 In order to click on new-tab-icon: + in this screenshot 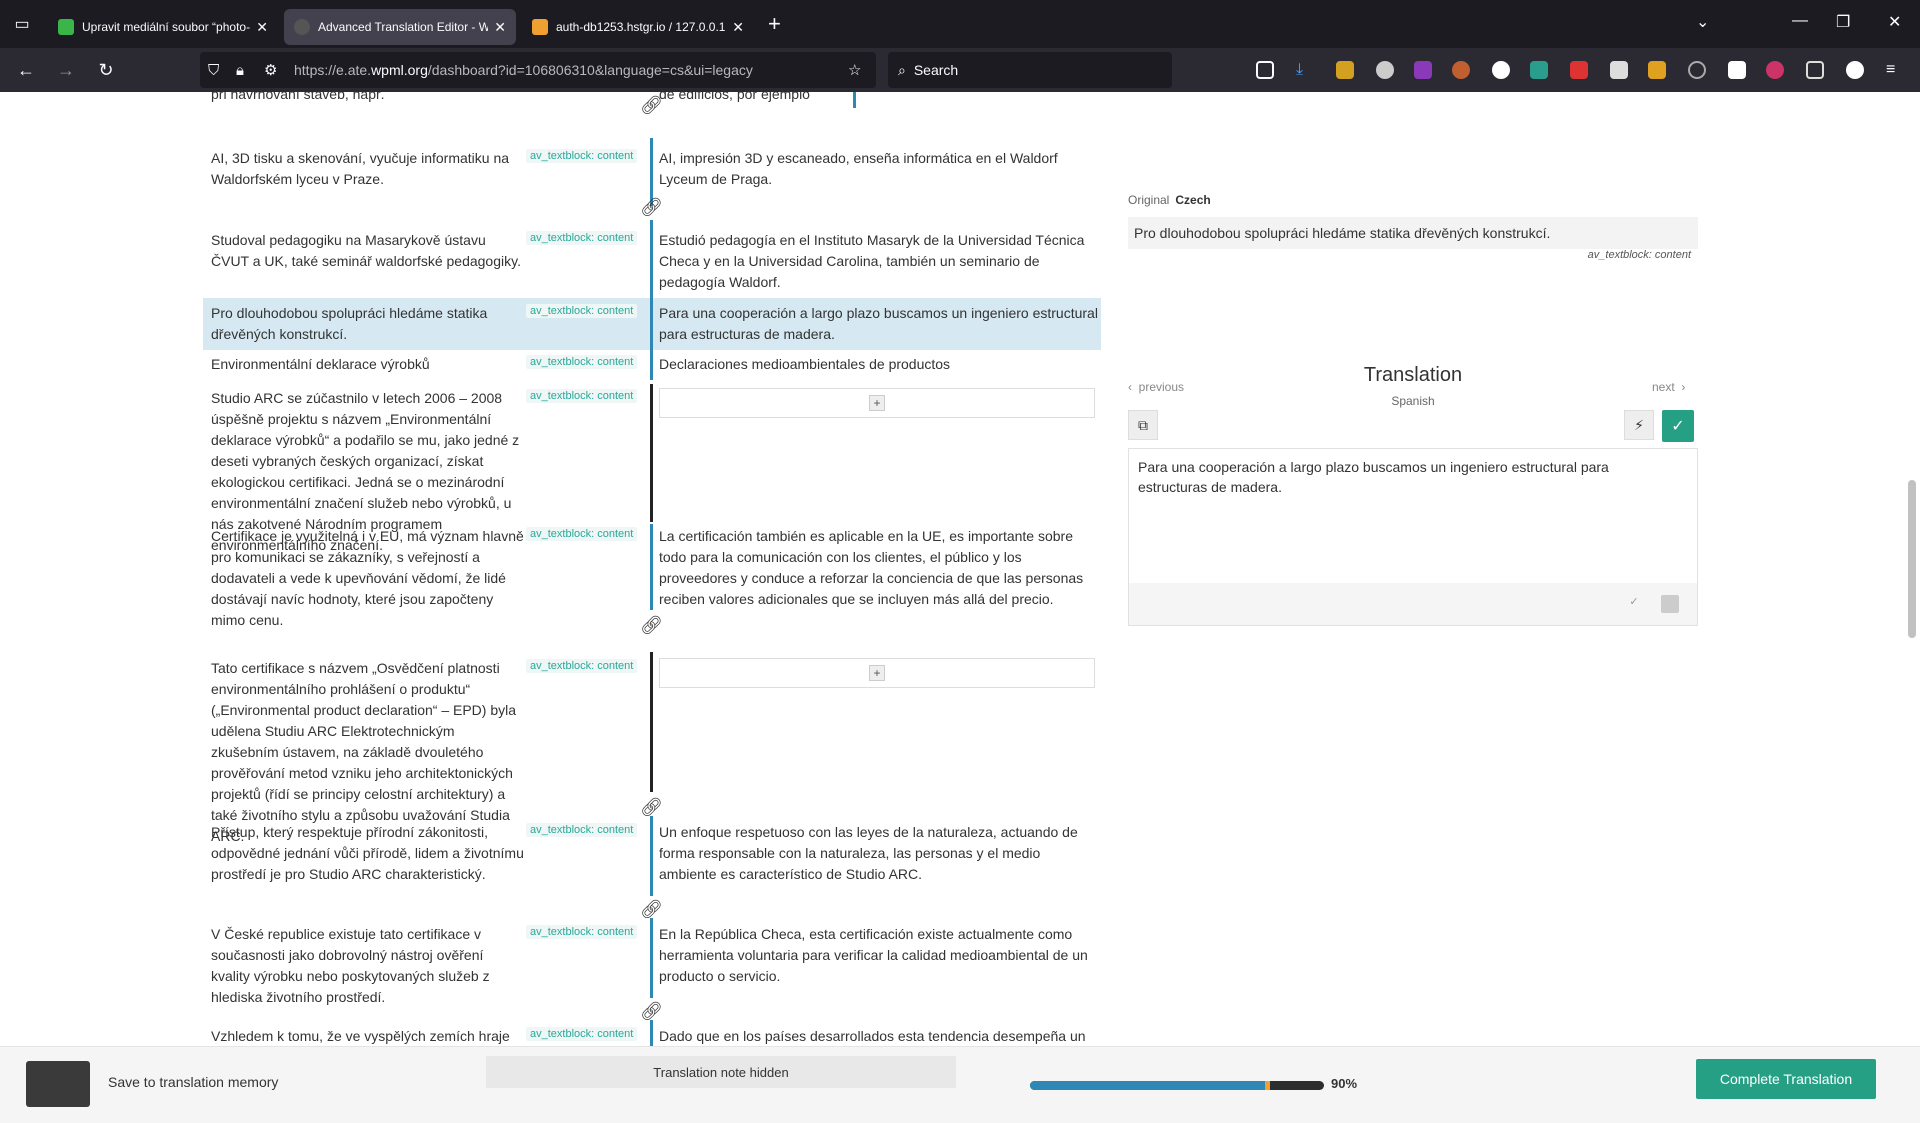, I will do `click(774, 24)`.